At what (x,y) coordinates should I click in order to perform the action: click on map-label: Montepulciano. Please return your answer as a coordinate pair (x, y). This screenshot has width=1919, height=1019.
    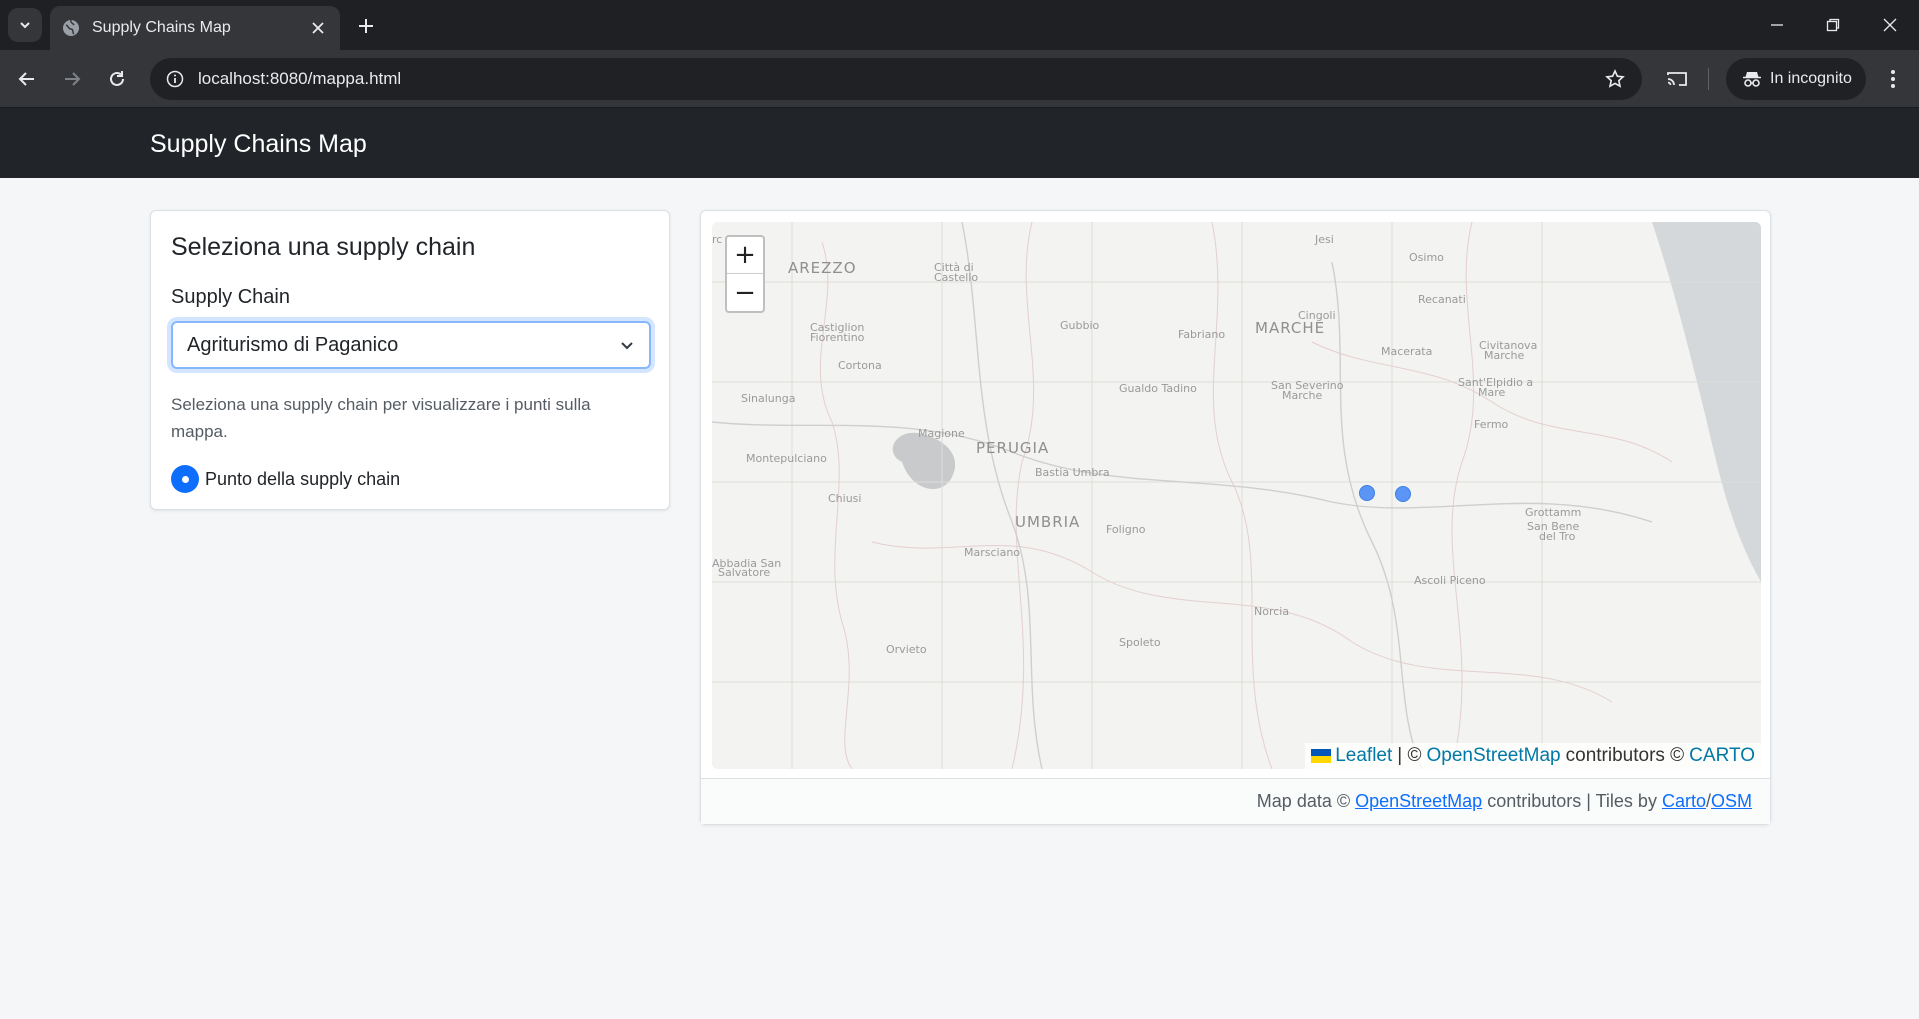
    Looking at the image, I should click on (786, 458).